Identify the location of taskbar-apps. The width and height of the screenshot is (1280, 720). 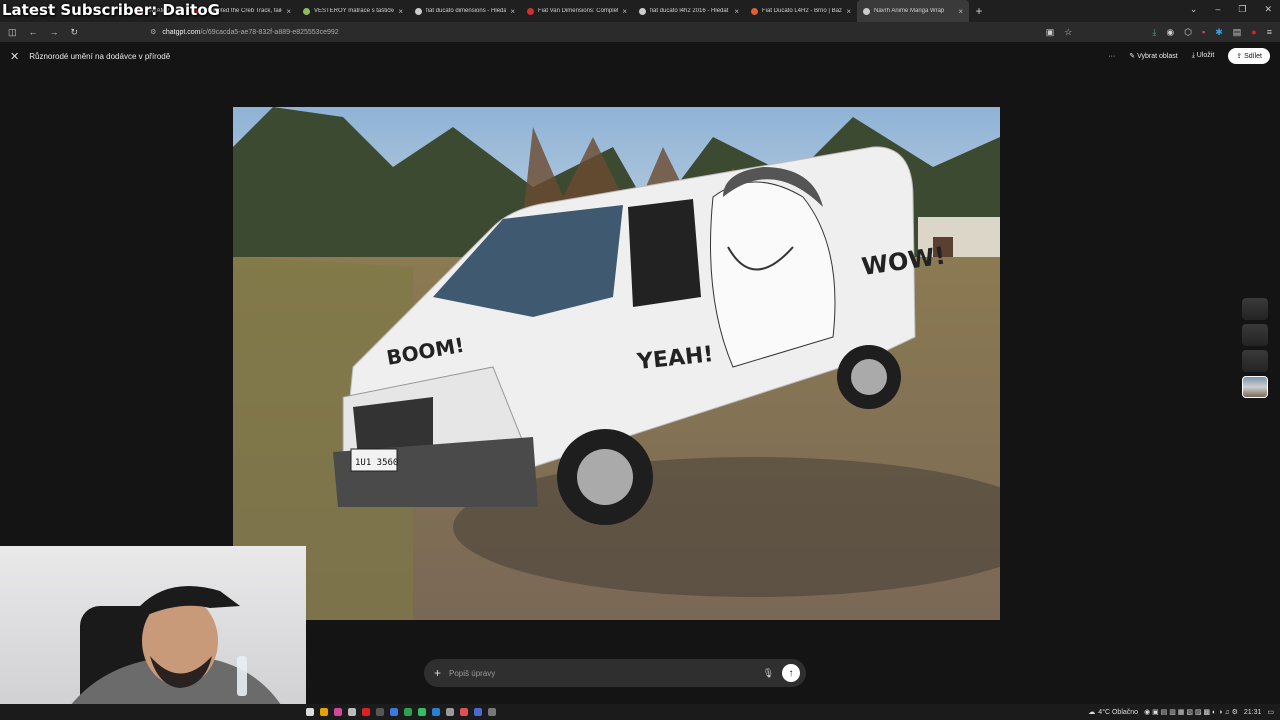
(401, 712).